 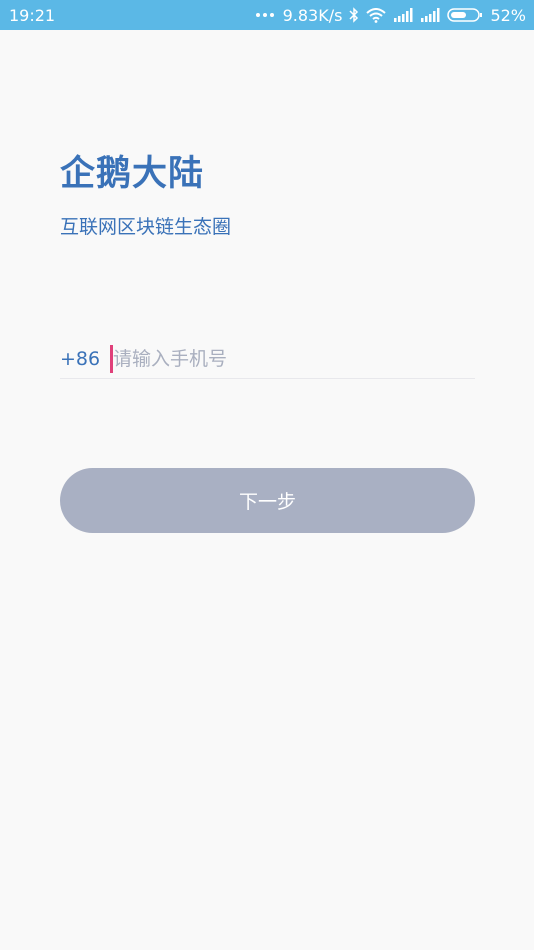 I want to click on more-dots-icon, so click(x=264, y=15).